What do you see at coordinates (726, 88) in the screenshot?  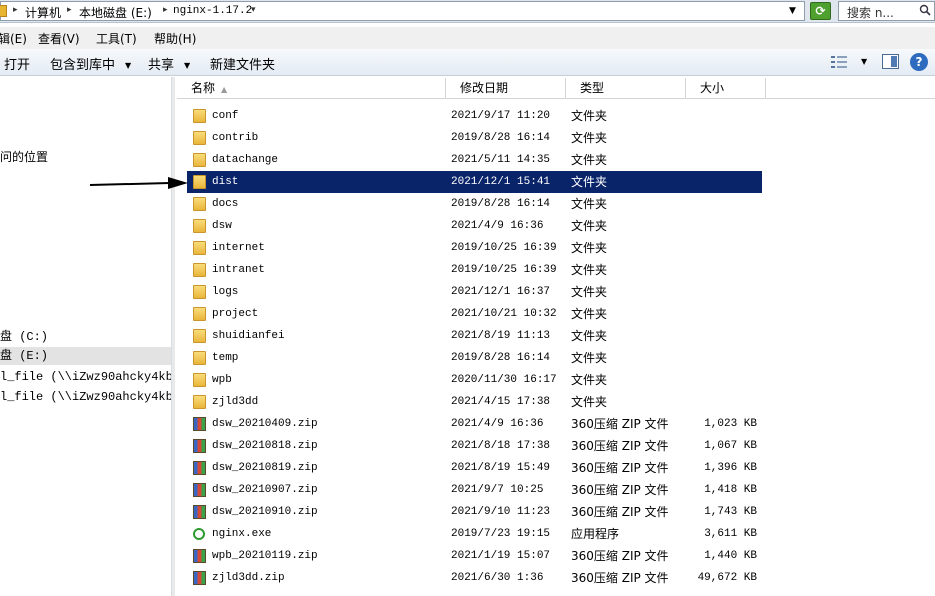 I see `column-header-size: 大小` at bounding box center [726, 88].